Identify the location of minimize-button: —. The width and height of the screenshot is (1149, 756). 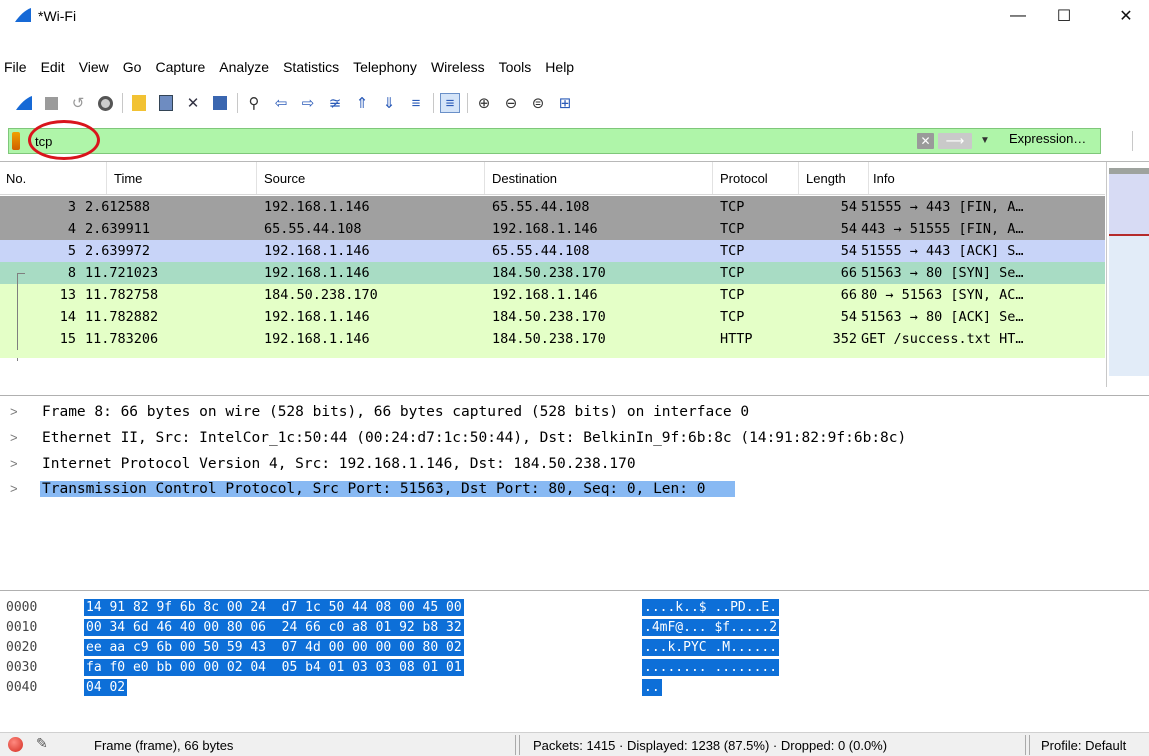
(1018, 16).